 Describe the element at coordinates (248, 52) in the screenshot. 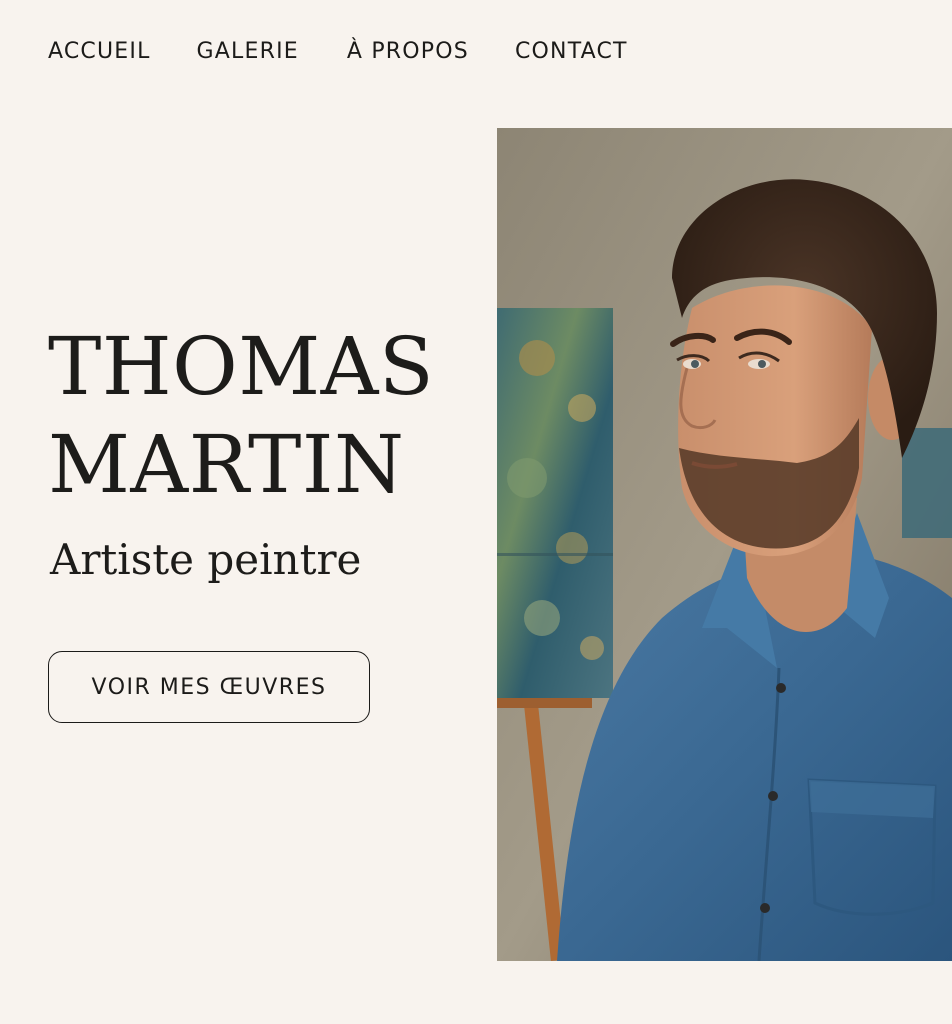

I see `nav-link-galerie: GALERIE` at that location.